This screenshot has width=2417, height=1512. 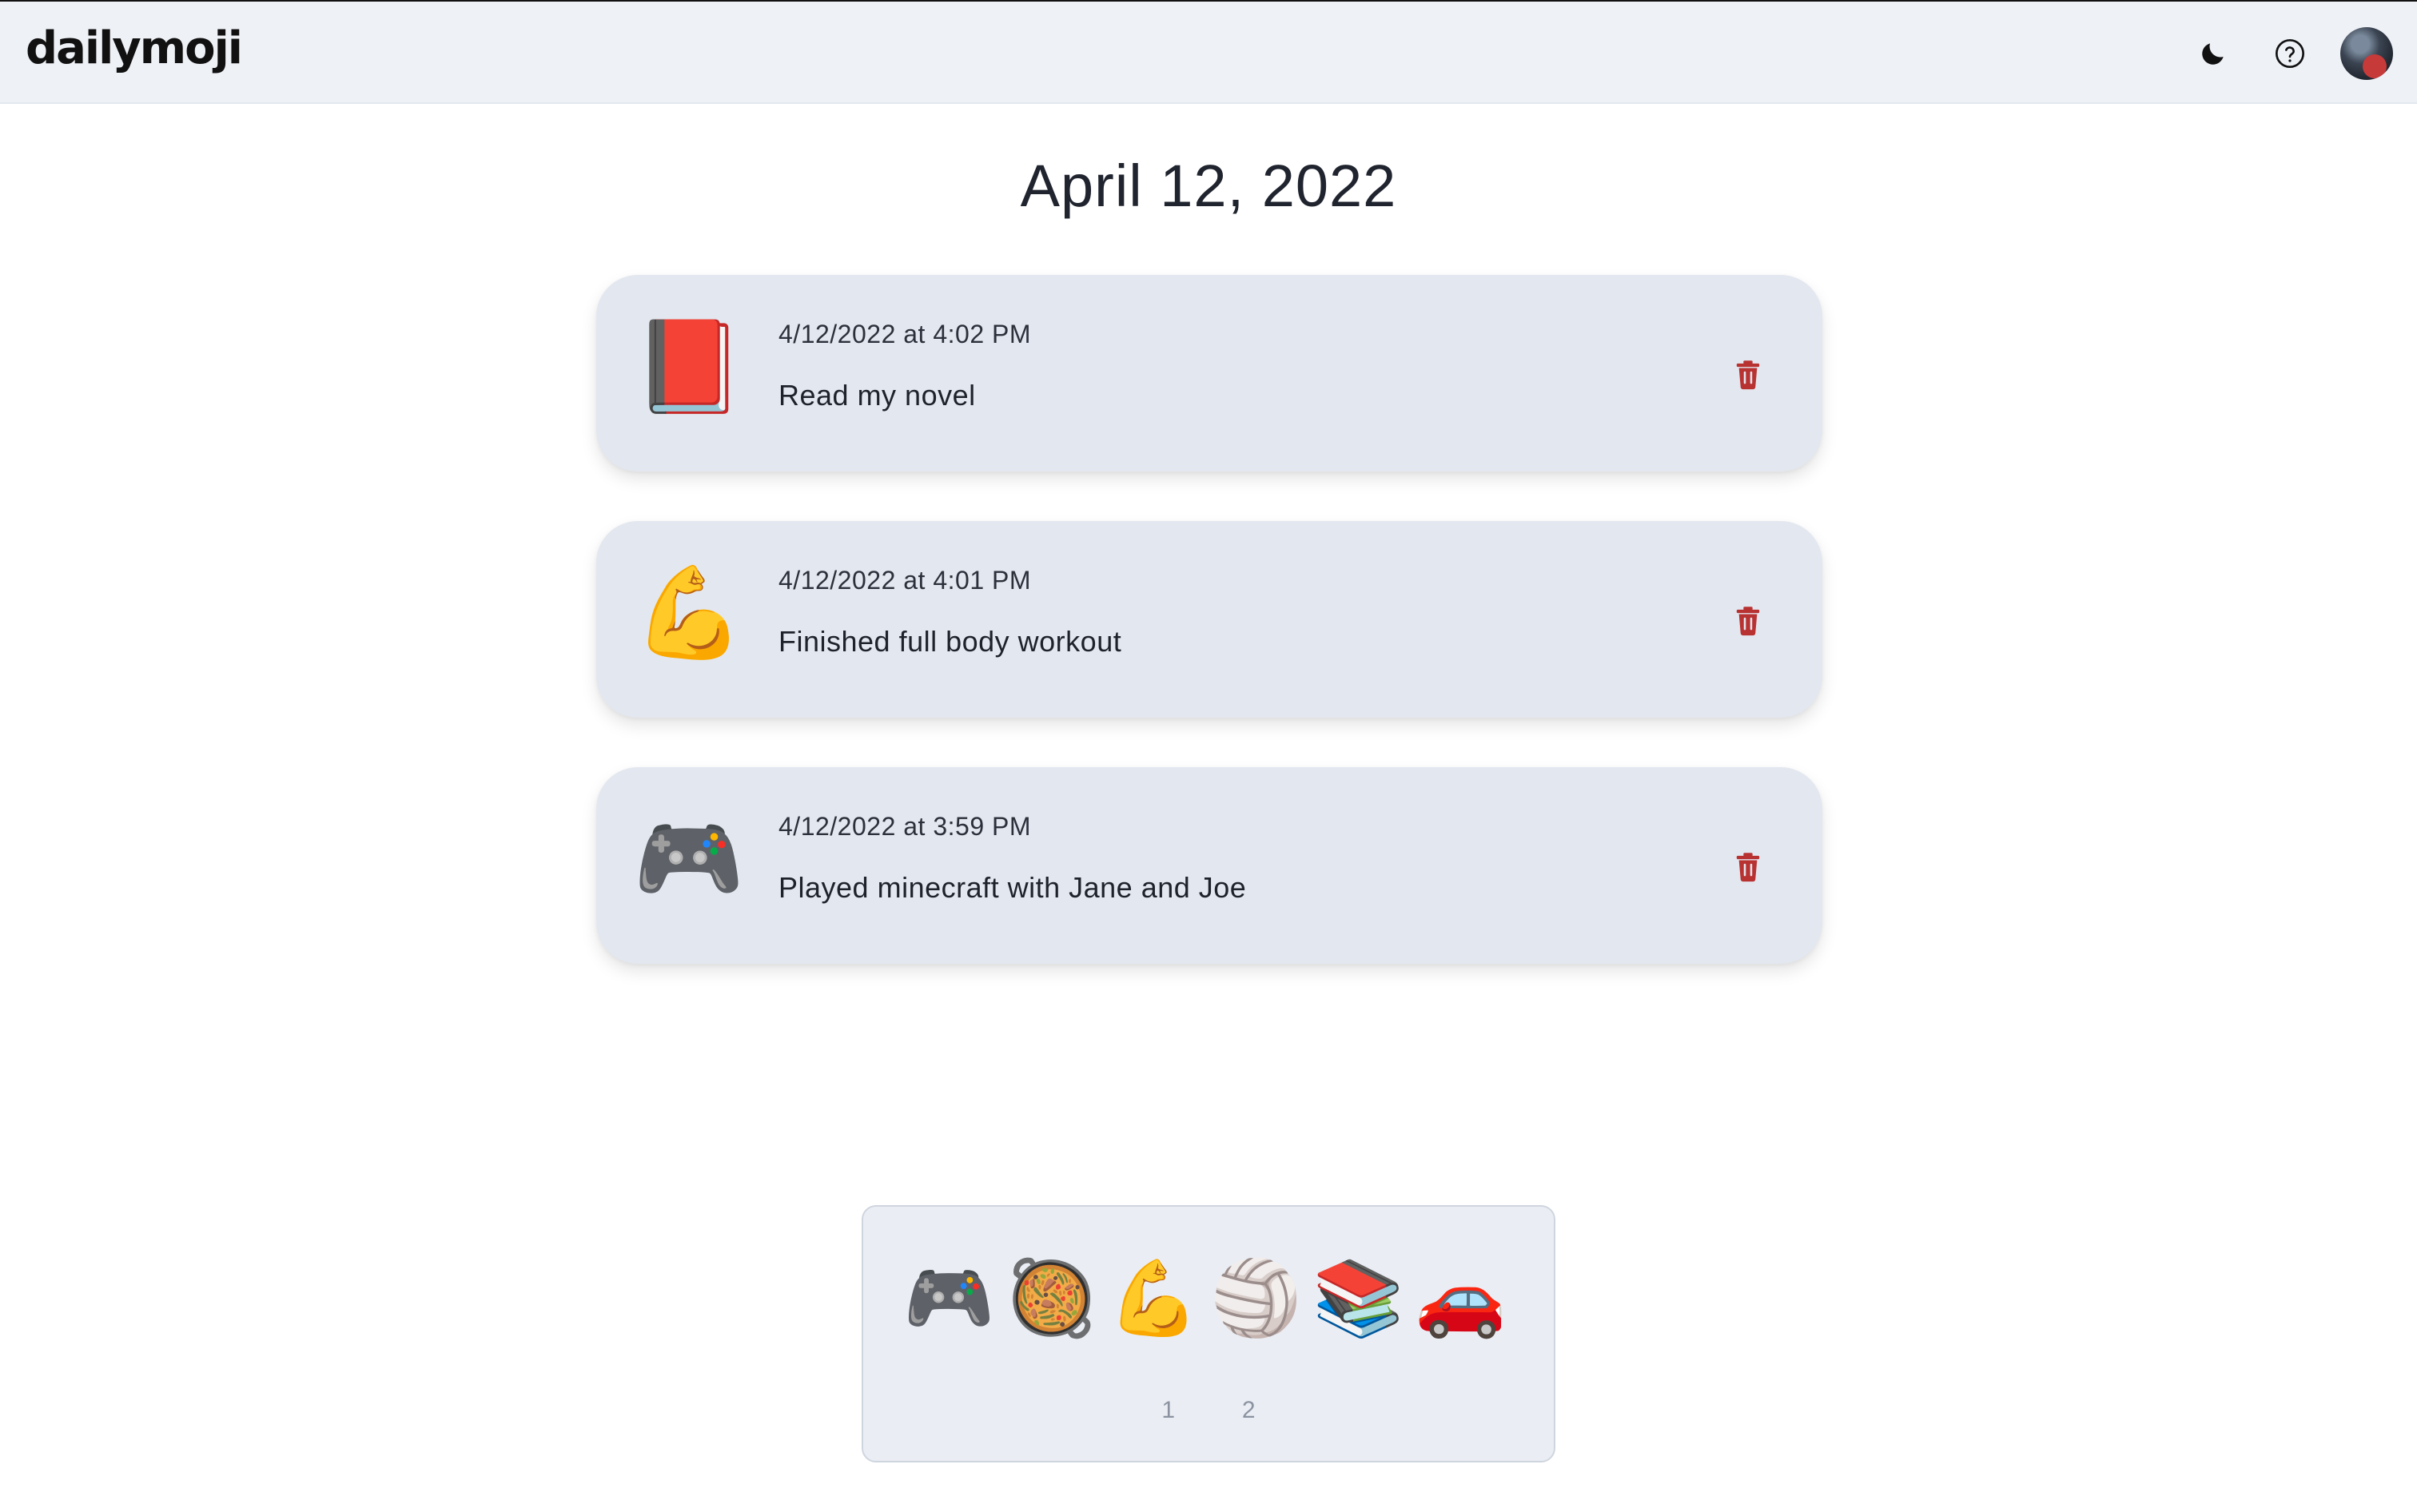 What do you see at coordinates (134, 48) in the screenshot?
I see `app-logo: dailymoji` at bounding box center [134, 48].